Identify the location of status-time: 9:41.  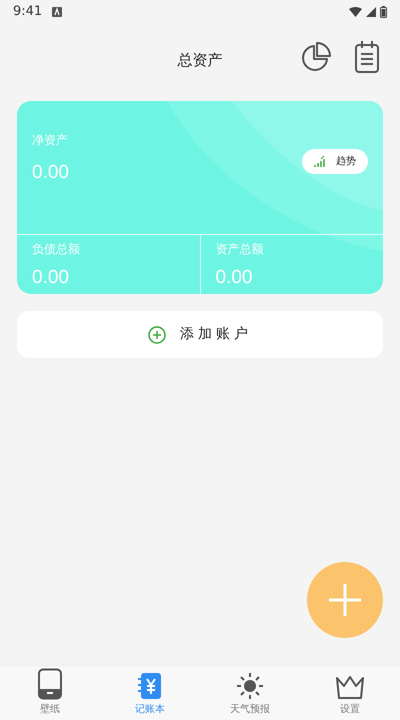
(27, 12).